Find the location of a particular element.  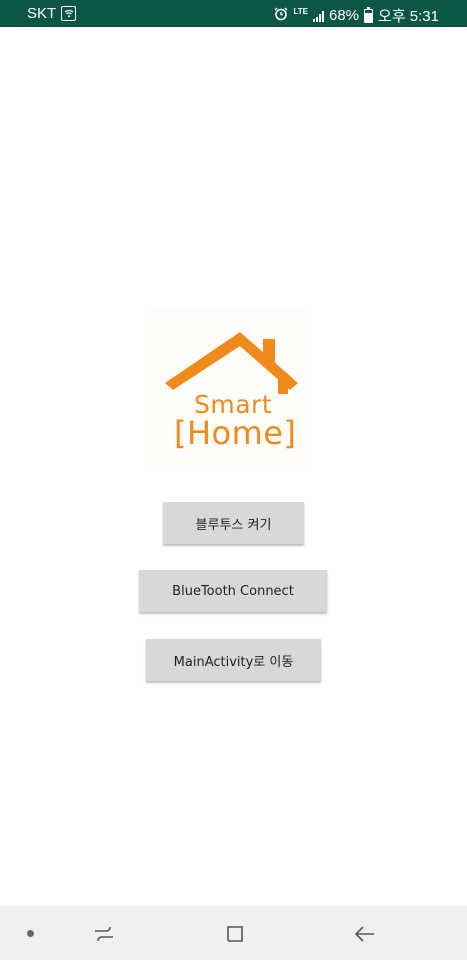

bluetooth-connect-button: BlueTooth Connect is located at coordinates (233, 591).